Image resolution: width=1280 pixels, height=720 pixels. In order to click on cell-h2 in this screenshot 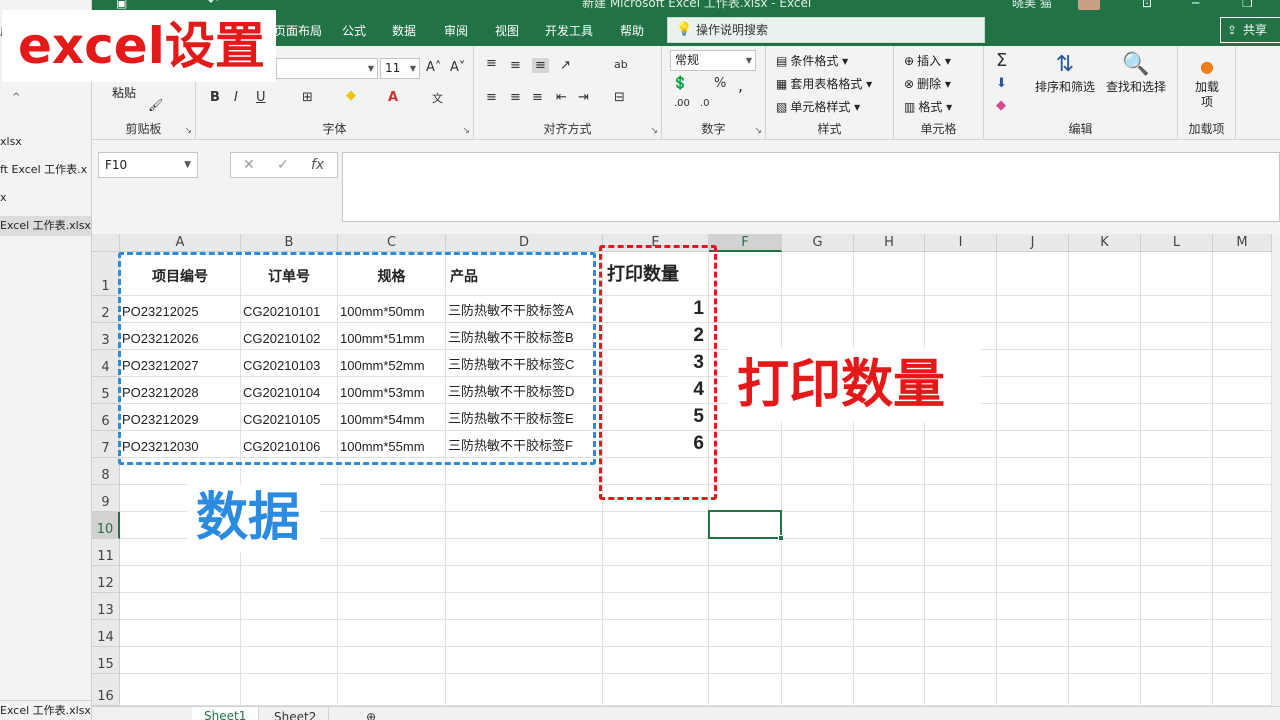, I will do `click(889, 309)`.